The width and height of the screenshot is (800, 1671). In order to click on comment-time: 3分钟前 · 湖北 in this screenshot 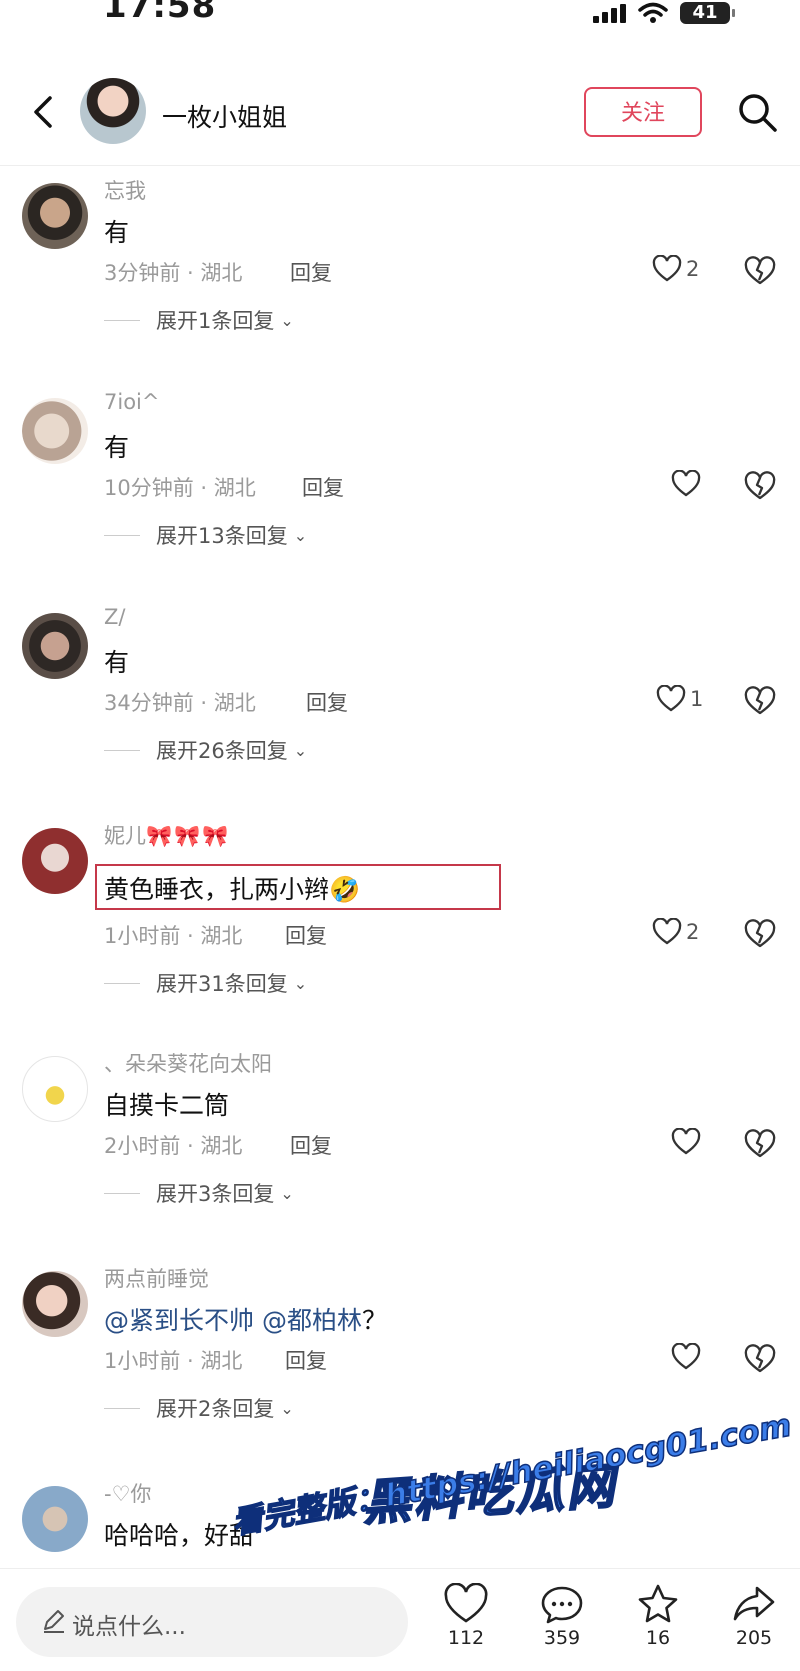, I will do `click(173, 273)`.